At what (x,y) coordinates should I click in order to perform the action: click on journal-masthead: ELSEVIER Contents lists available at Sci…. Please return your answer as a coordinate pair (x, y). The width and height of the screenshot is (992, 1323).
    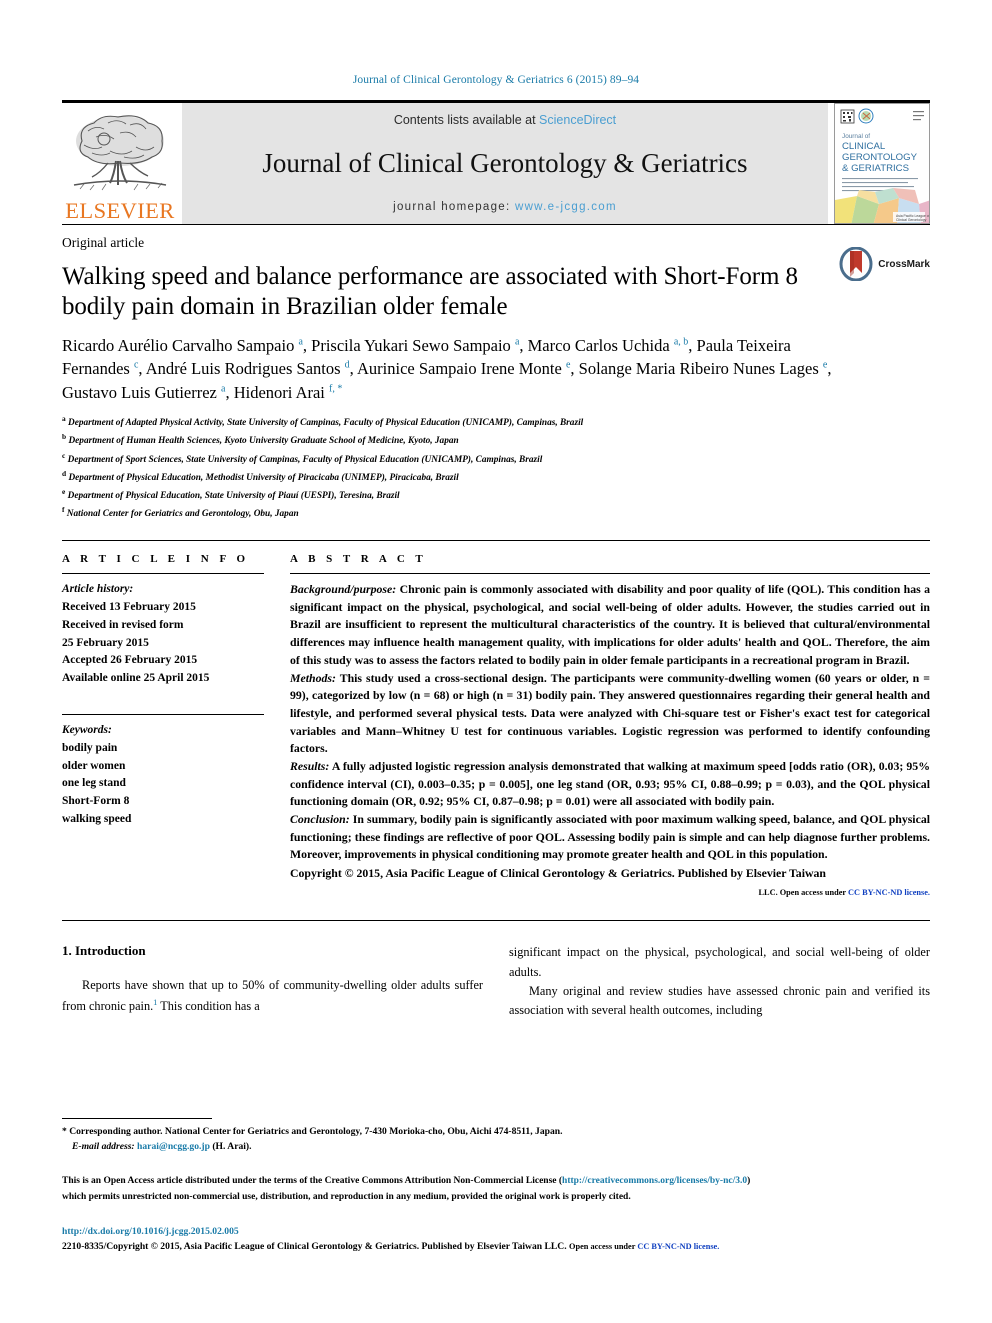
    Looking at the image, I should click on (496, 162).